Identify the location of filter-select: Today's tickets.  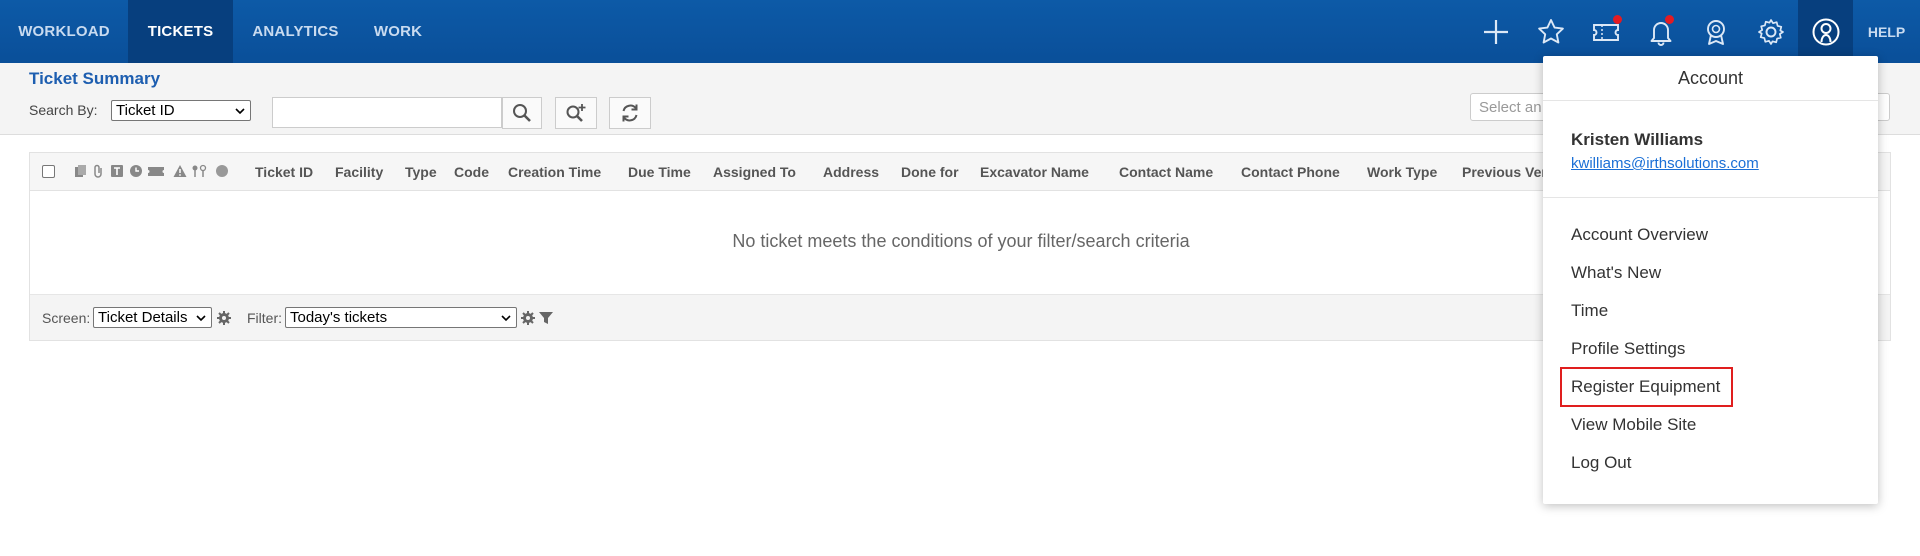
(401, 317).